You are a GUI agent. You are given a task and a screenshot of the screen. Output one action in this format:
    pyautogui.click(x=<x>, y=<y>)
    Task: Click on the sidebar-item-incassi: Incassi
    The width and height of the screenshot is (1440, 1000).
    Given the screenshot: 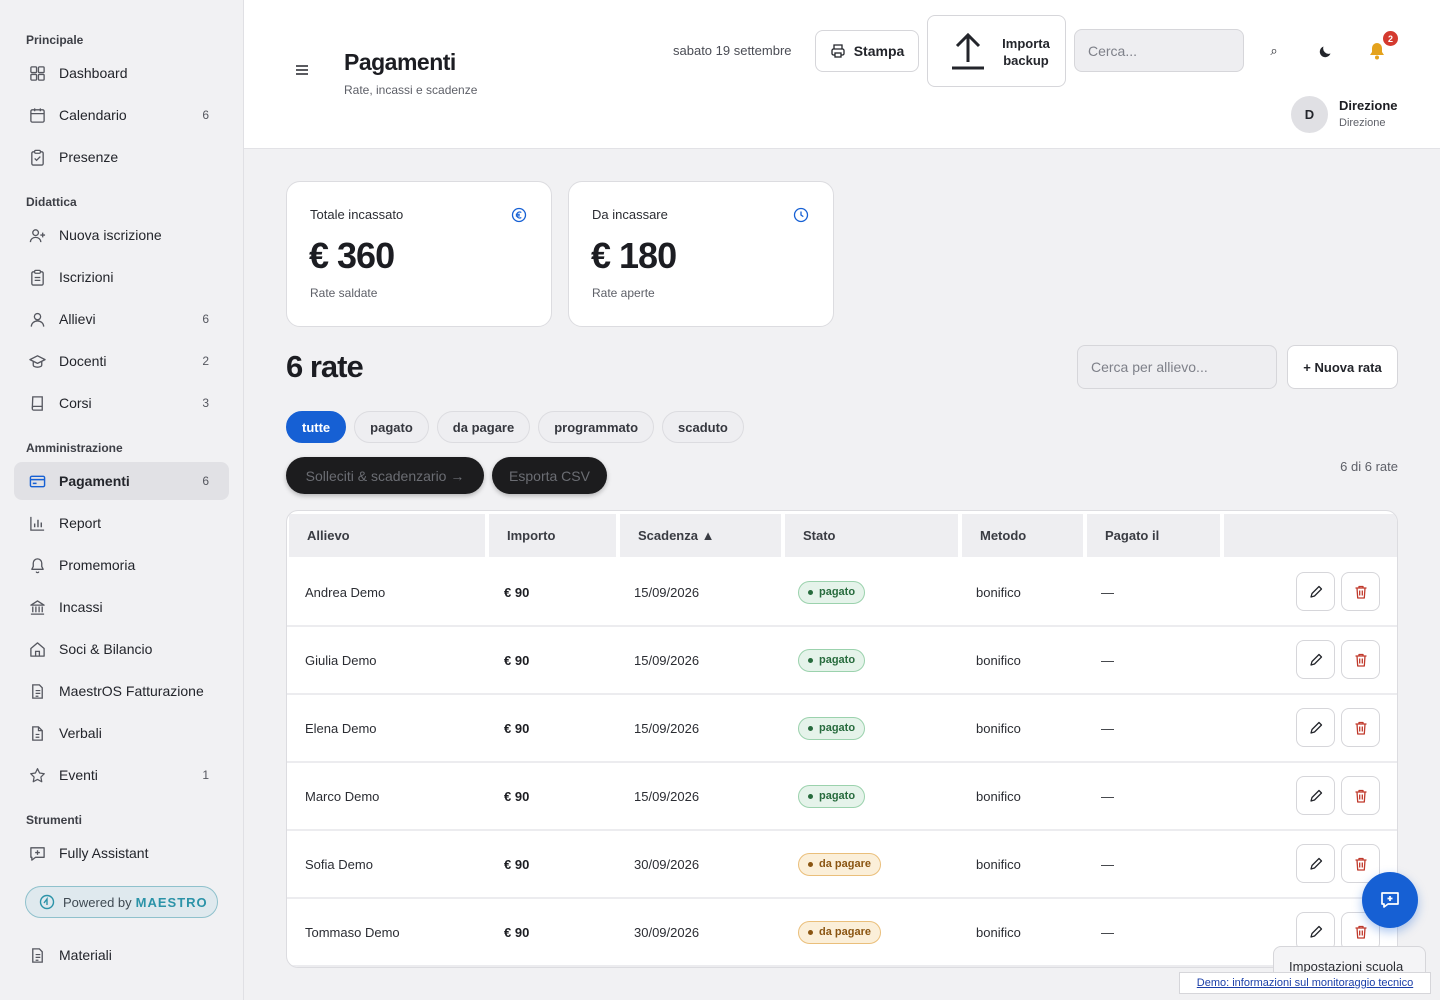 What is the action you would take?
    pyautogui.click(x=121, y=607)
    